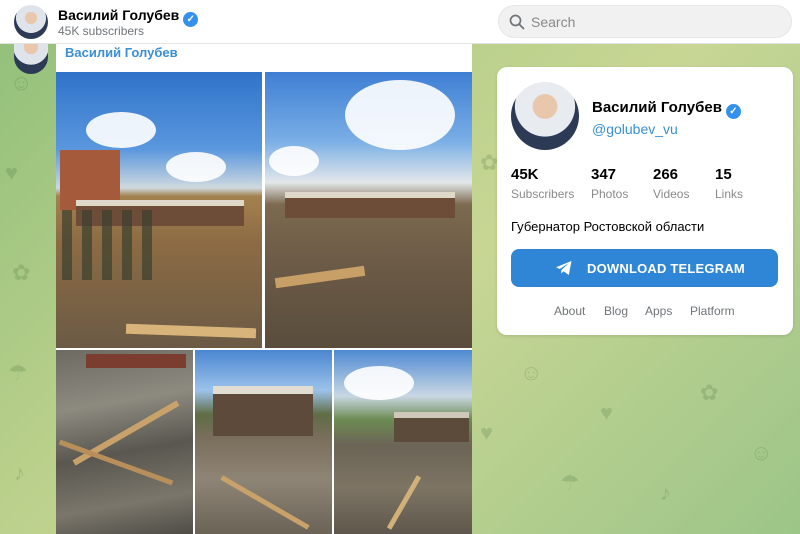  I want to click on channel-avatar-large, so click(545, 116).